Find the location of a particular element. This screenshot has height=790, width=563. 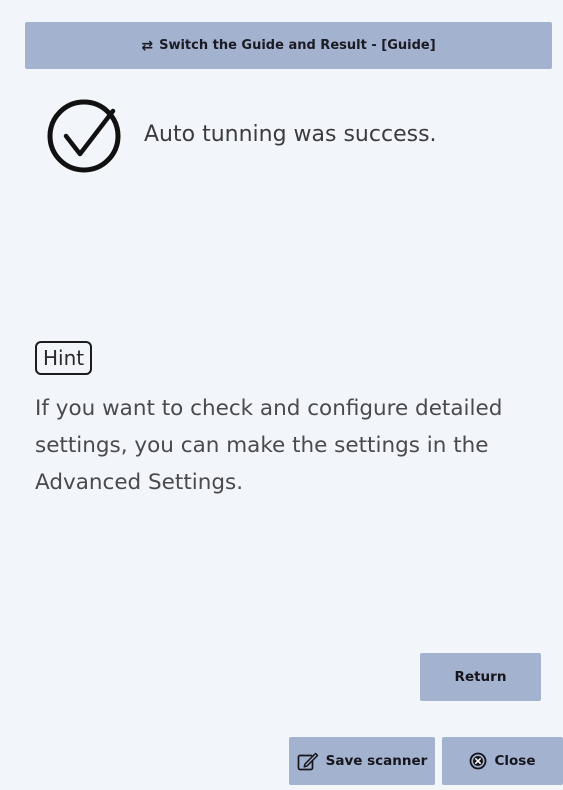

hint-badge: Hint is located at coordinates (64, 358).